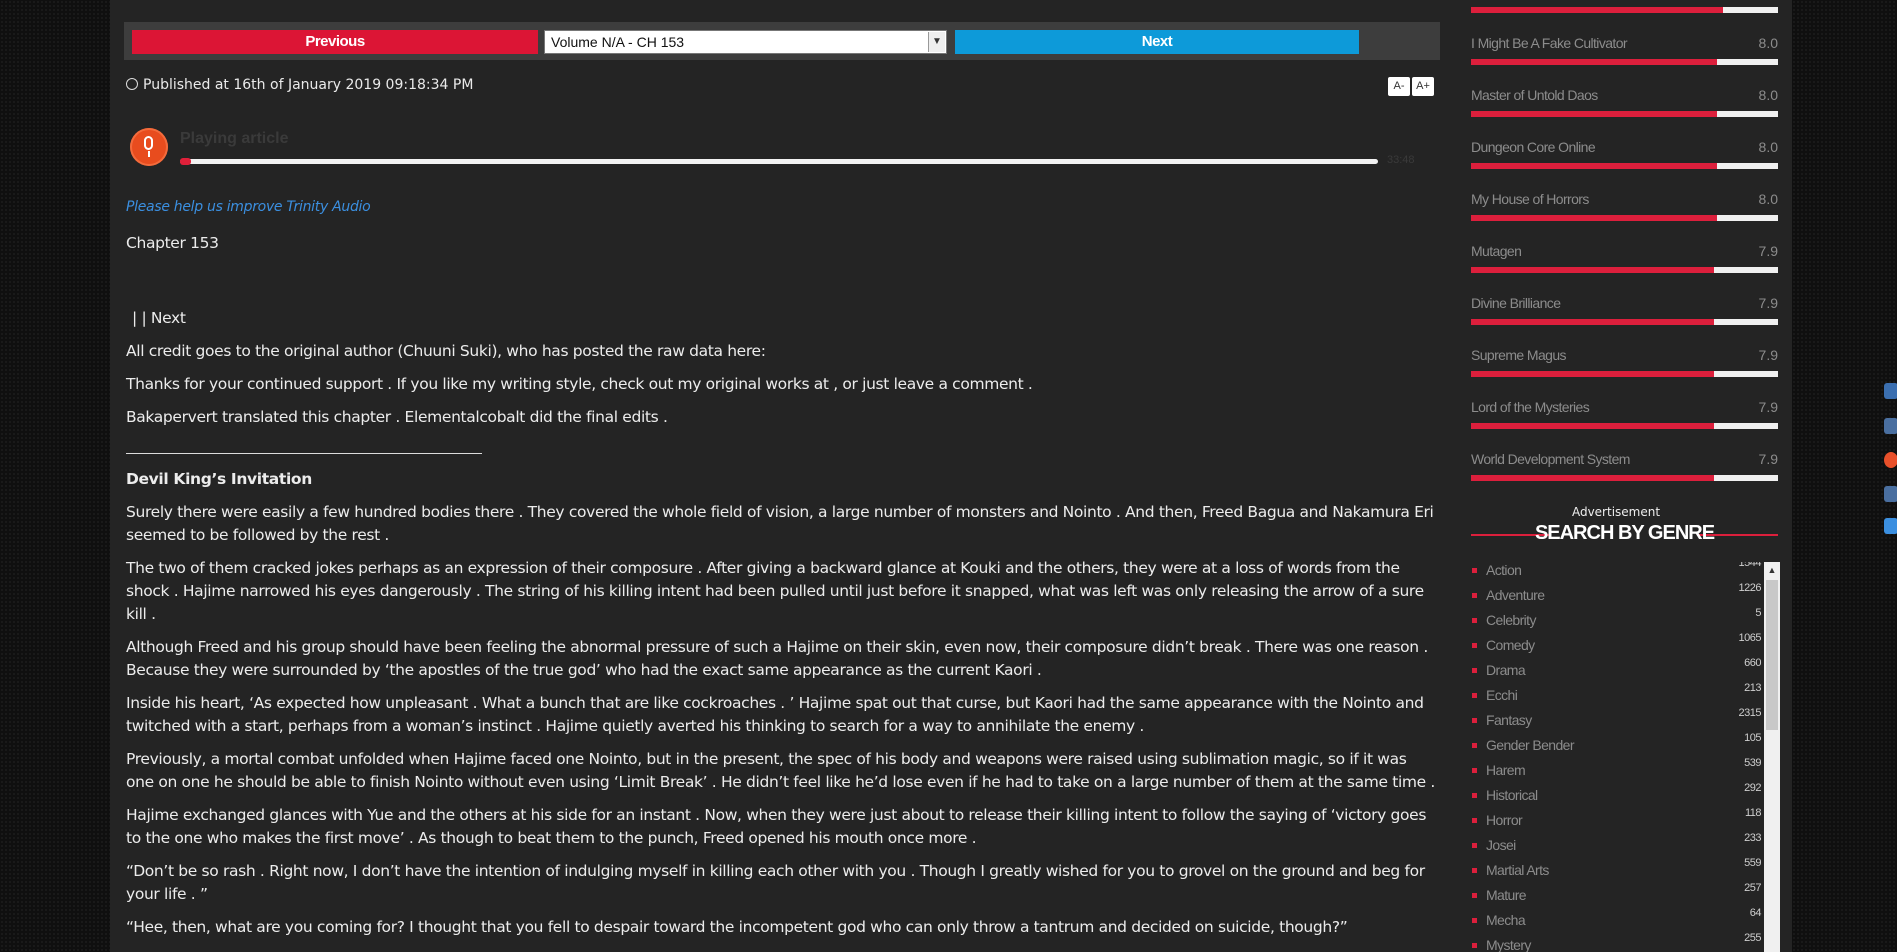  What do you see at coordinates (1616, 722) in the screenshot?
I see `genre-item: Fantasy 2315` at bounding box center [1616, 722].